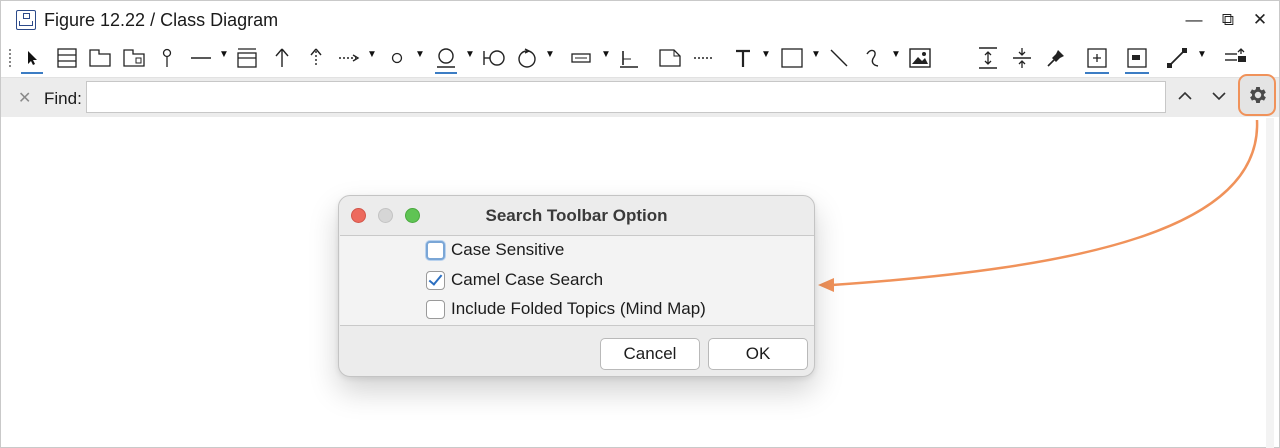 Image resolution: width=1280 pixels, height=448 pixels. I want to click on gear-icon, so click(1258, 95).